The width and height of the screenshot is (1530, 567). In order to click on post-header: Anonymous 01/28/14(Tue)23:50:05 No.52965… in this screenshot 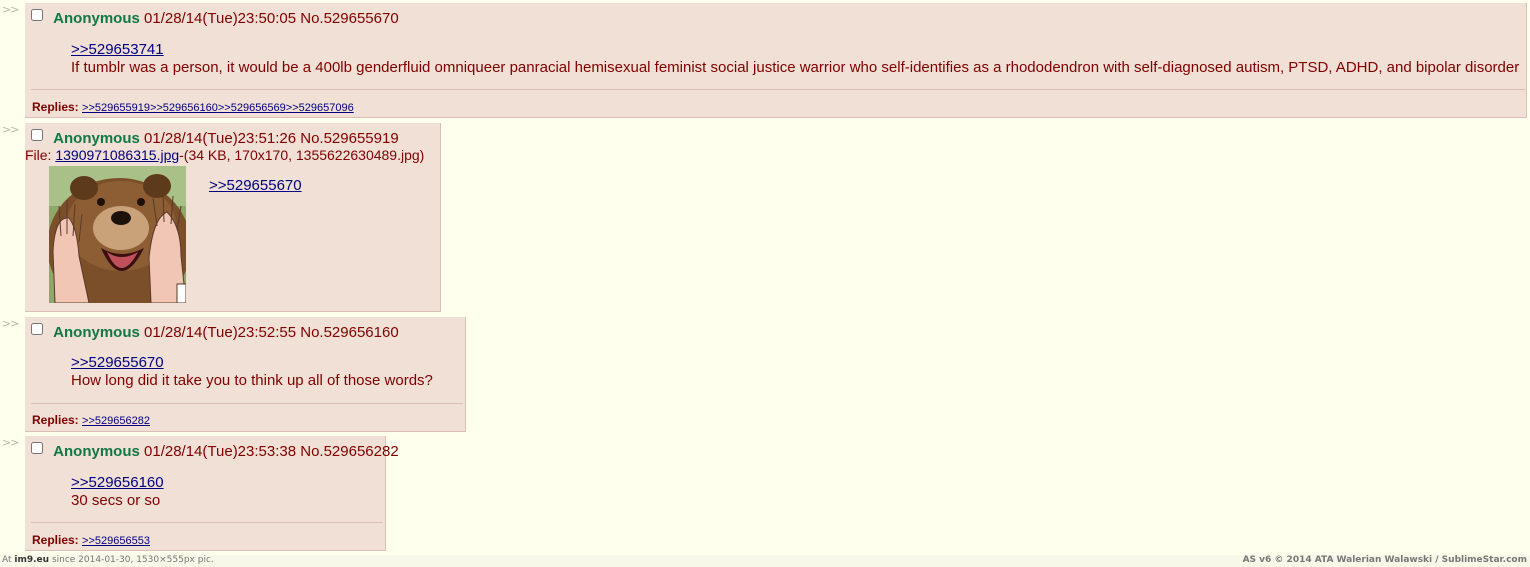, I will do `click(215, 18)`.